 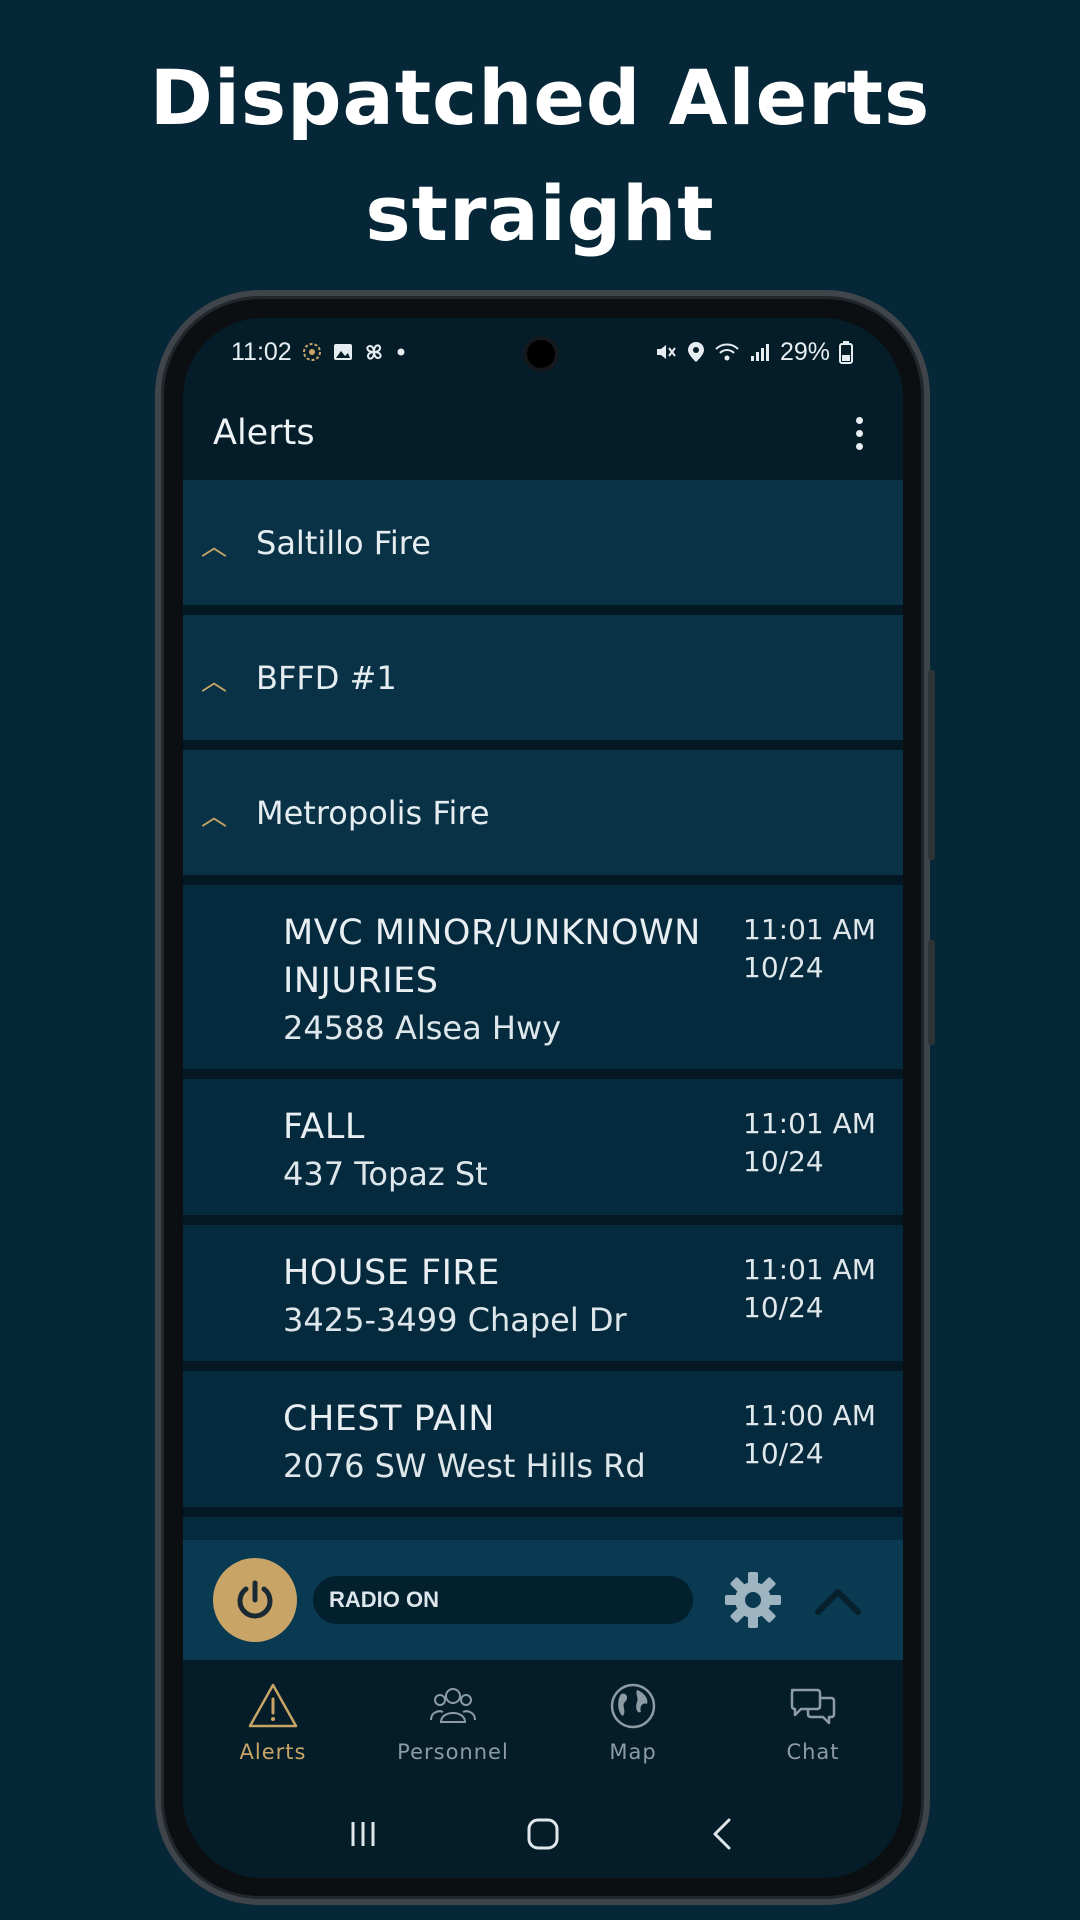 I want to click on back-icon, so click(x=723, y=1834).